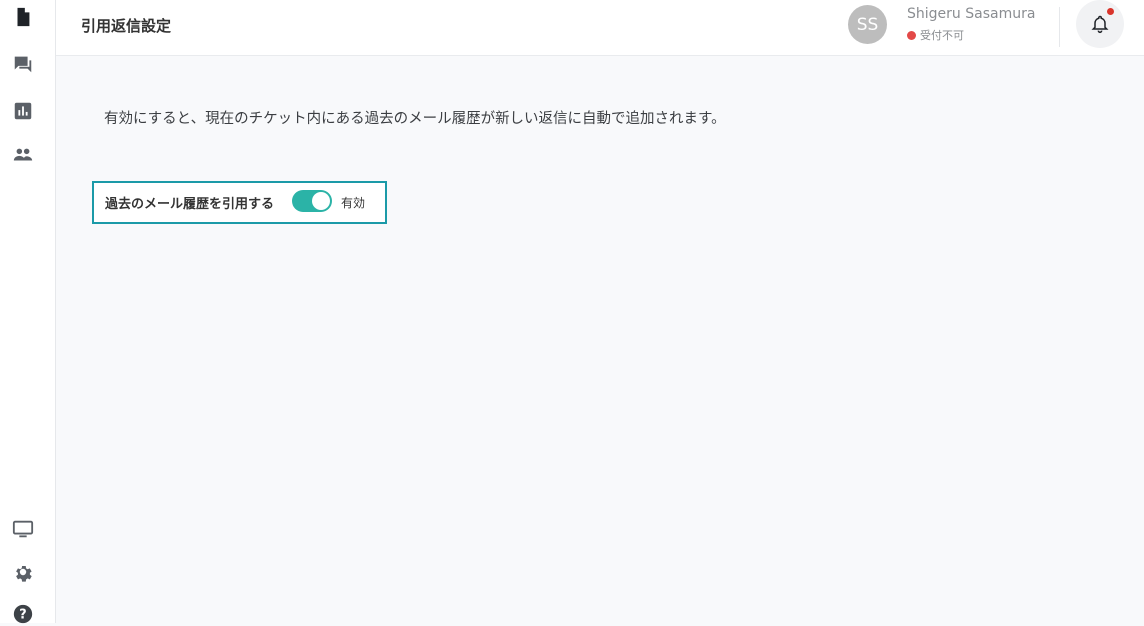  Describe the element at coordinates (600, 28) in the screenshot. I see `top-header: 引用返信設定 SS Shigeru Sasamura 受付不可` at that location.